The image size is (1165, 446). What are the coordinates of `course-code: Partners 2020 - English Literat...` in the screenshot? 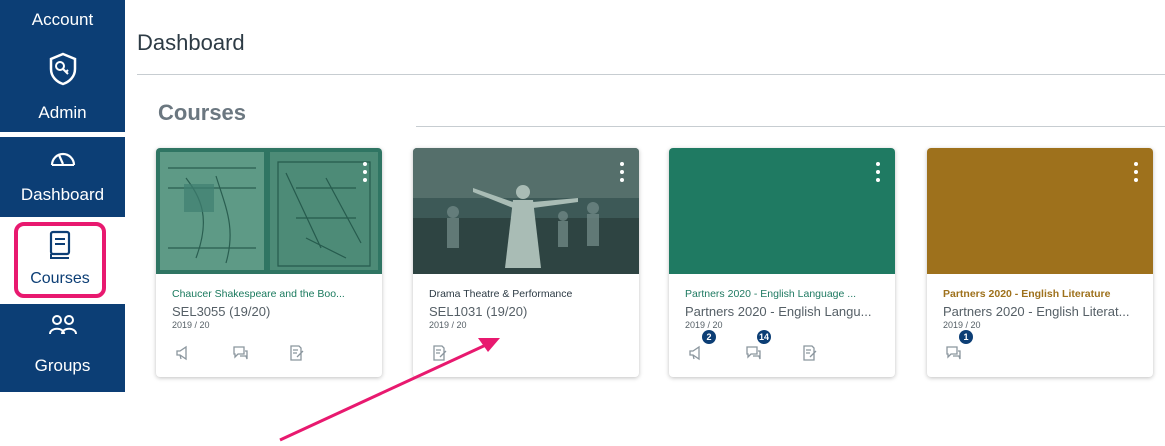 It's located at (1036, 311).